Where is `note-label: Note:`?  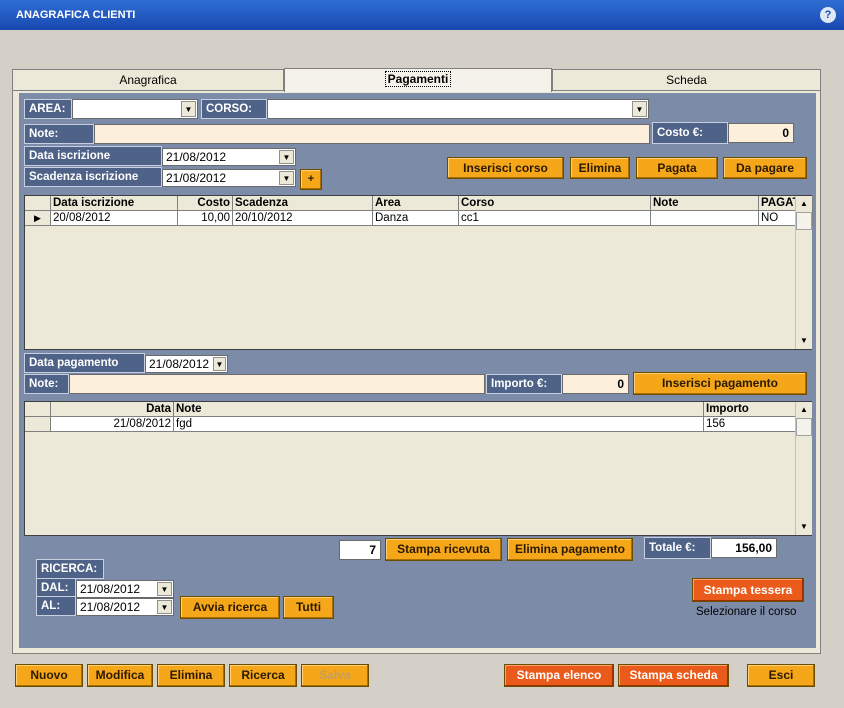 note-label: Note: is located at coordinates (59, 134).